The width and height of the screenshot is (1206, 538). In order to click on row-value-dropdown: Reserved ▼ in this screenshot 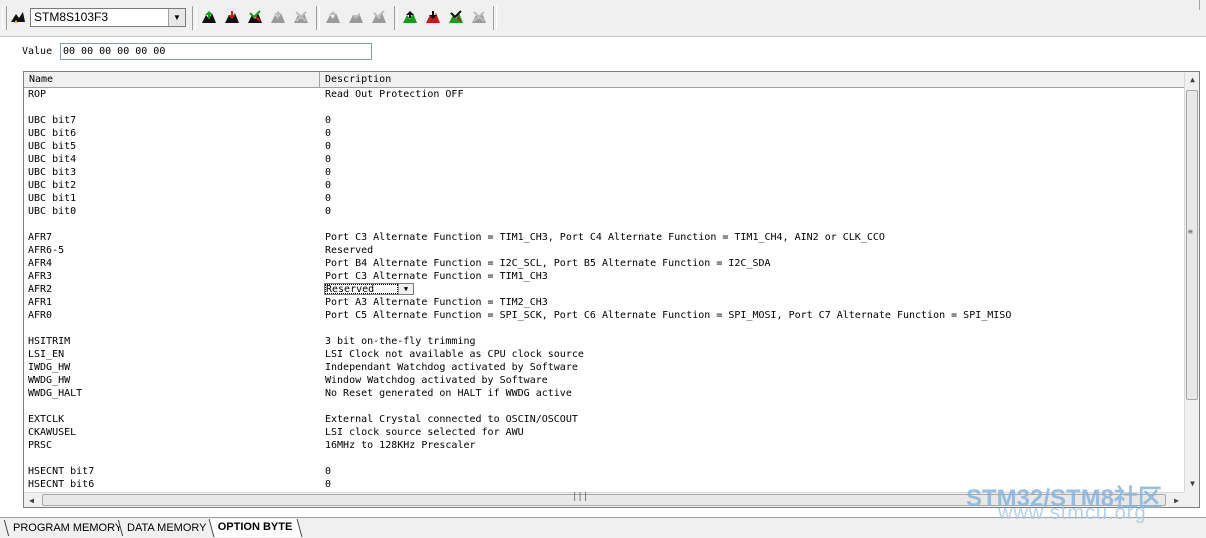, I will do `click(369, 289)`.